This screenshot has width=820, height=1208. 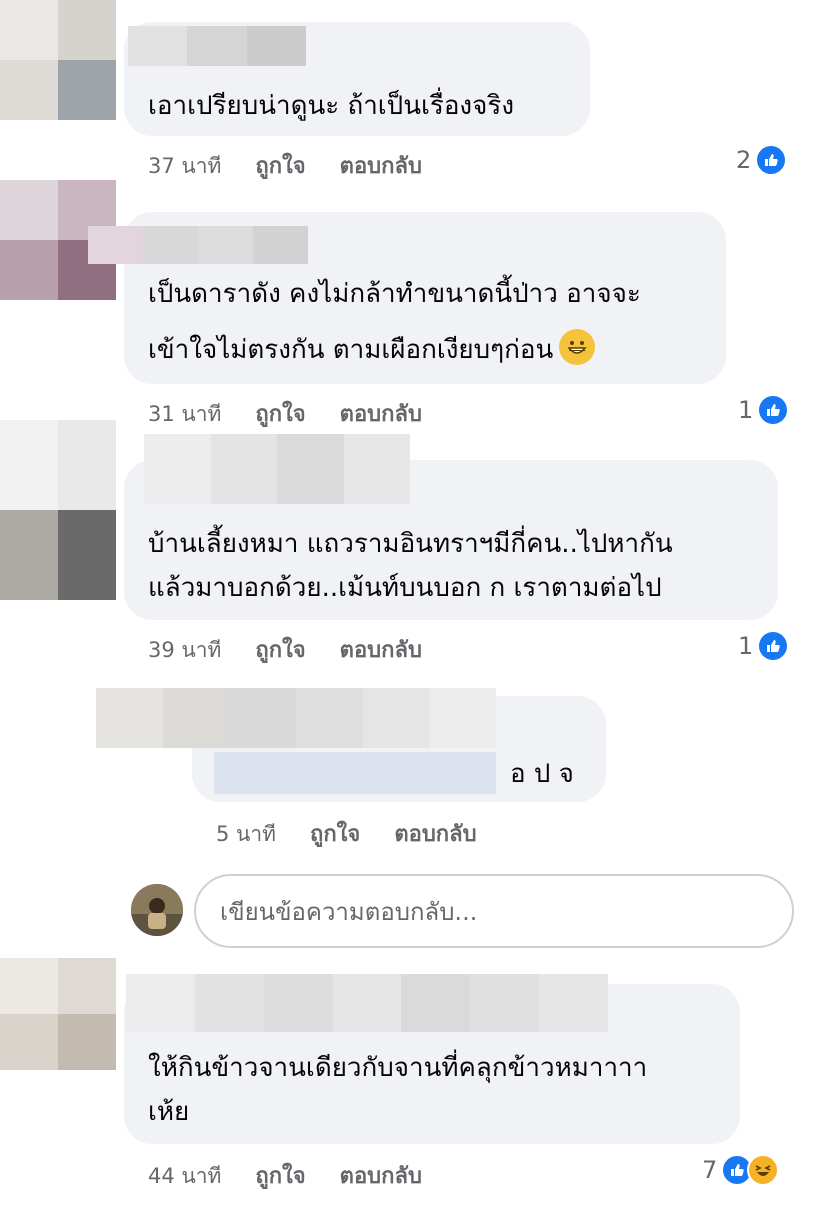 I want to click on current-user-avatar, so click(x=157, y=910).